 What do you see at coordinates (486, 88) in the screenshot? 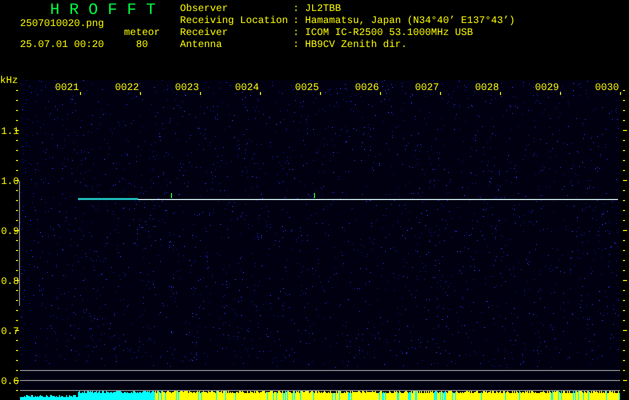
I see `time-label: 0028` at bounding box center [486, 88].